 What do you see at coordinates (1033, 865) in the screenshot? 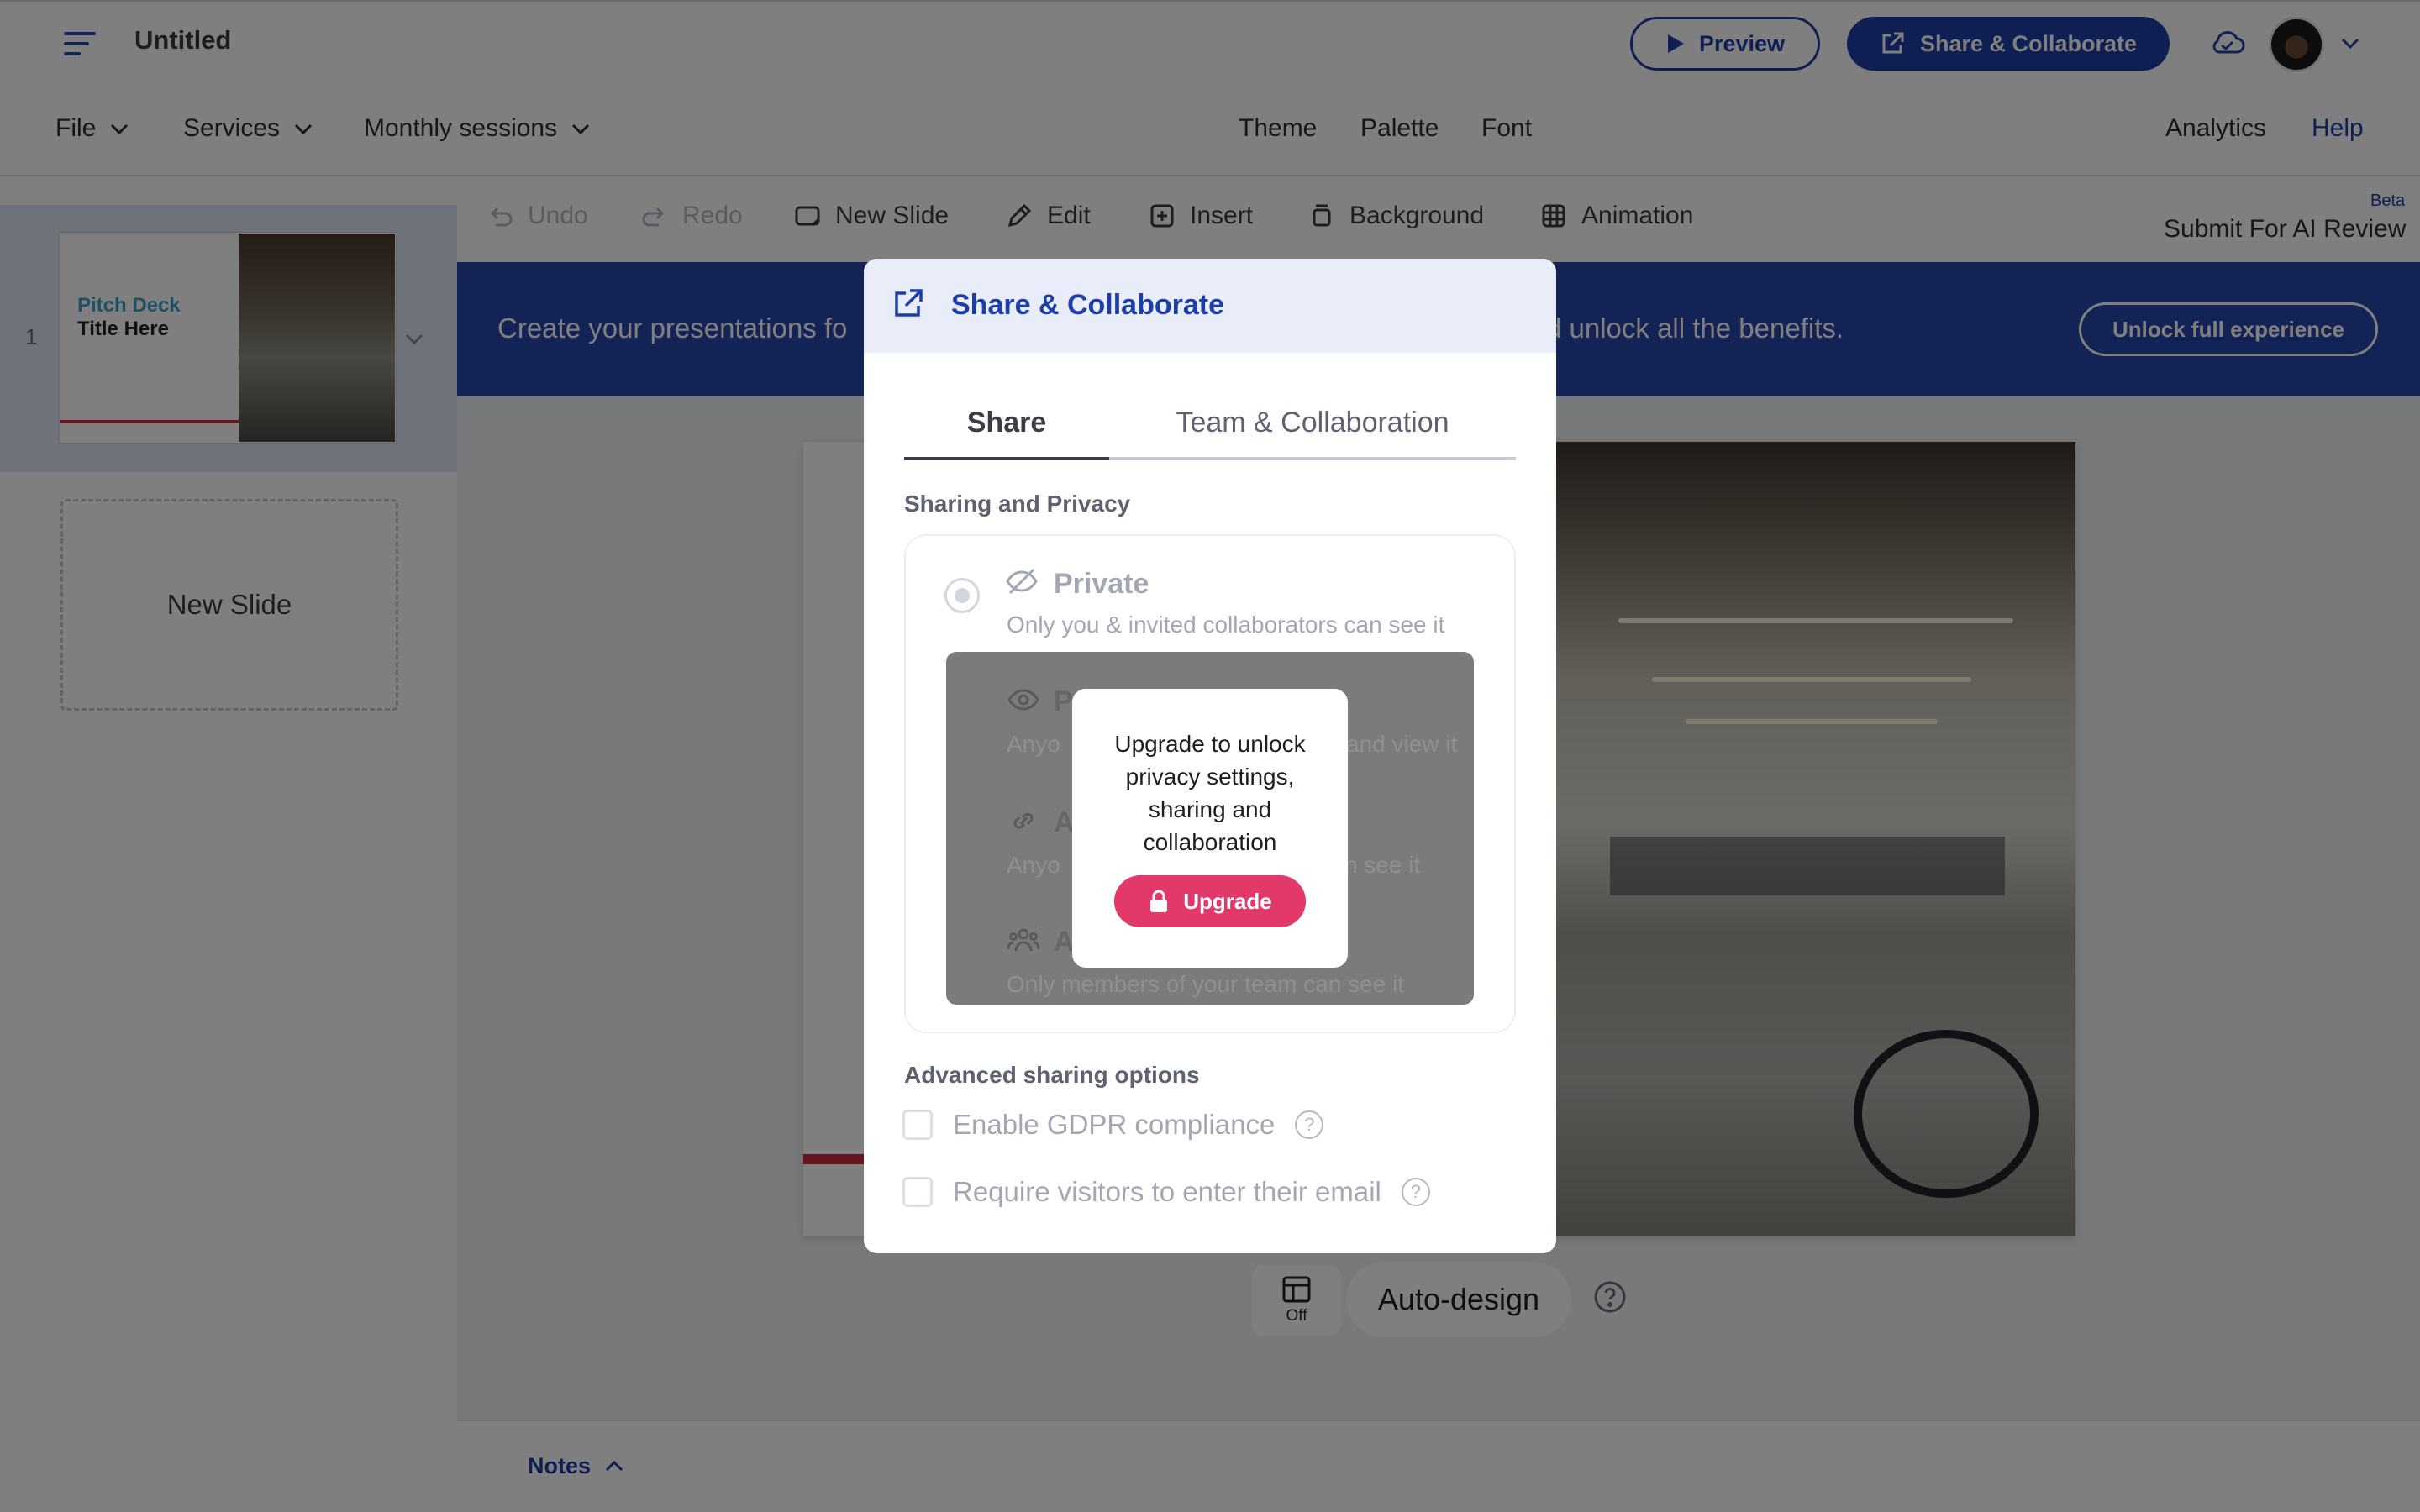
I see `link-option-desc-left: Anyo` at bounding box center [1033, 865].